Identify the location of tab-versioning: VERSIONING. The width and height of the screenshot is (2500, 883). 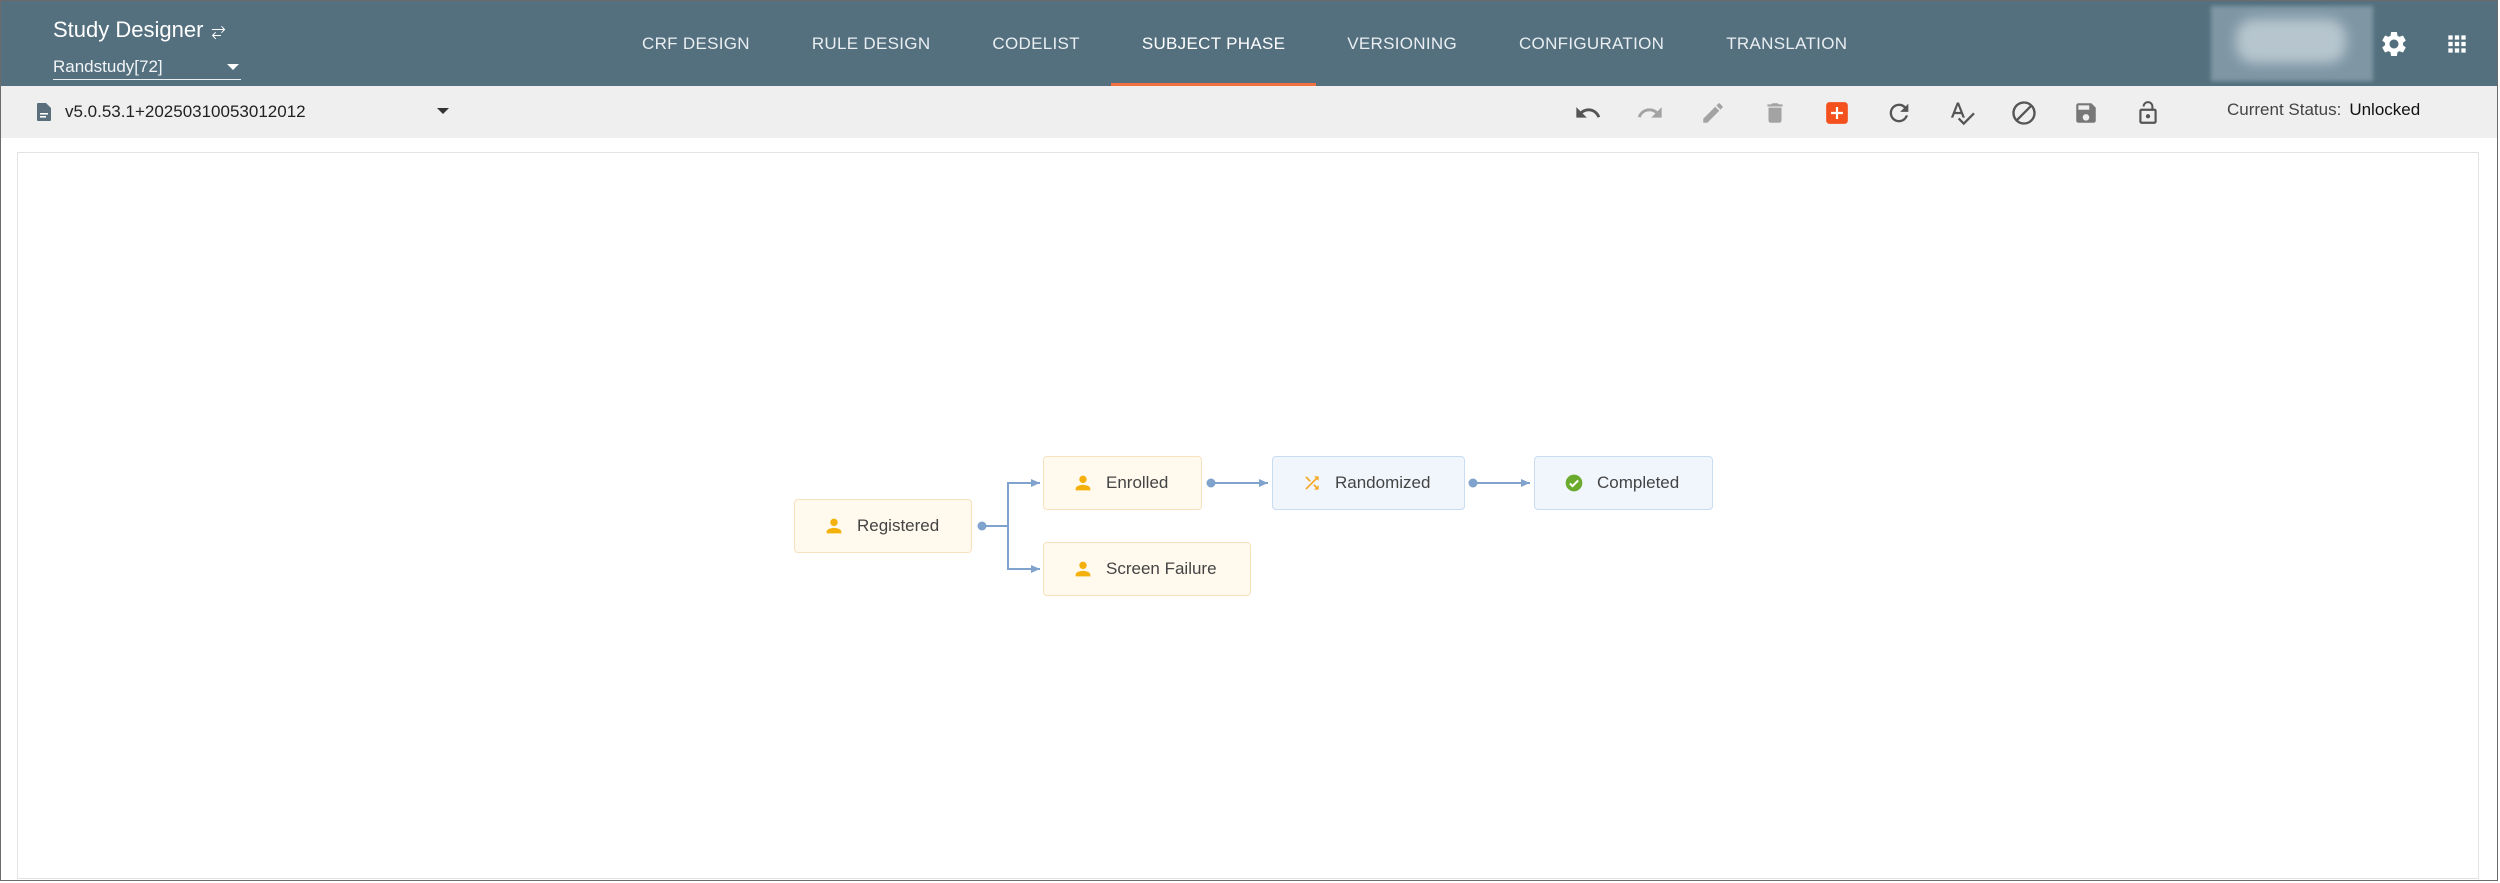
(1402, 43).